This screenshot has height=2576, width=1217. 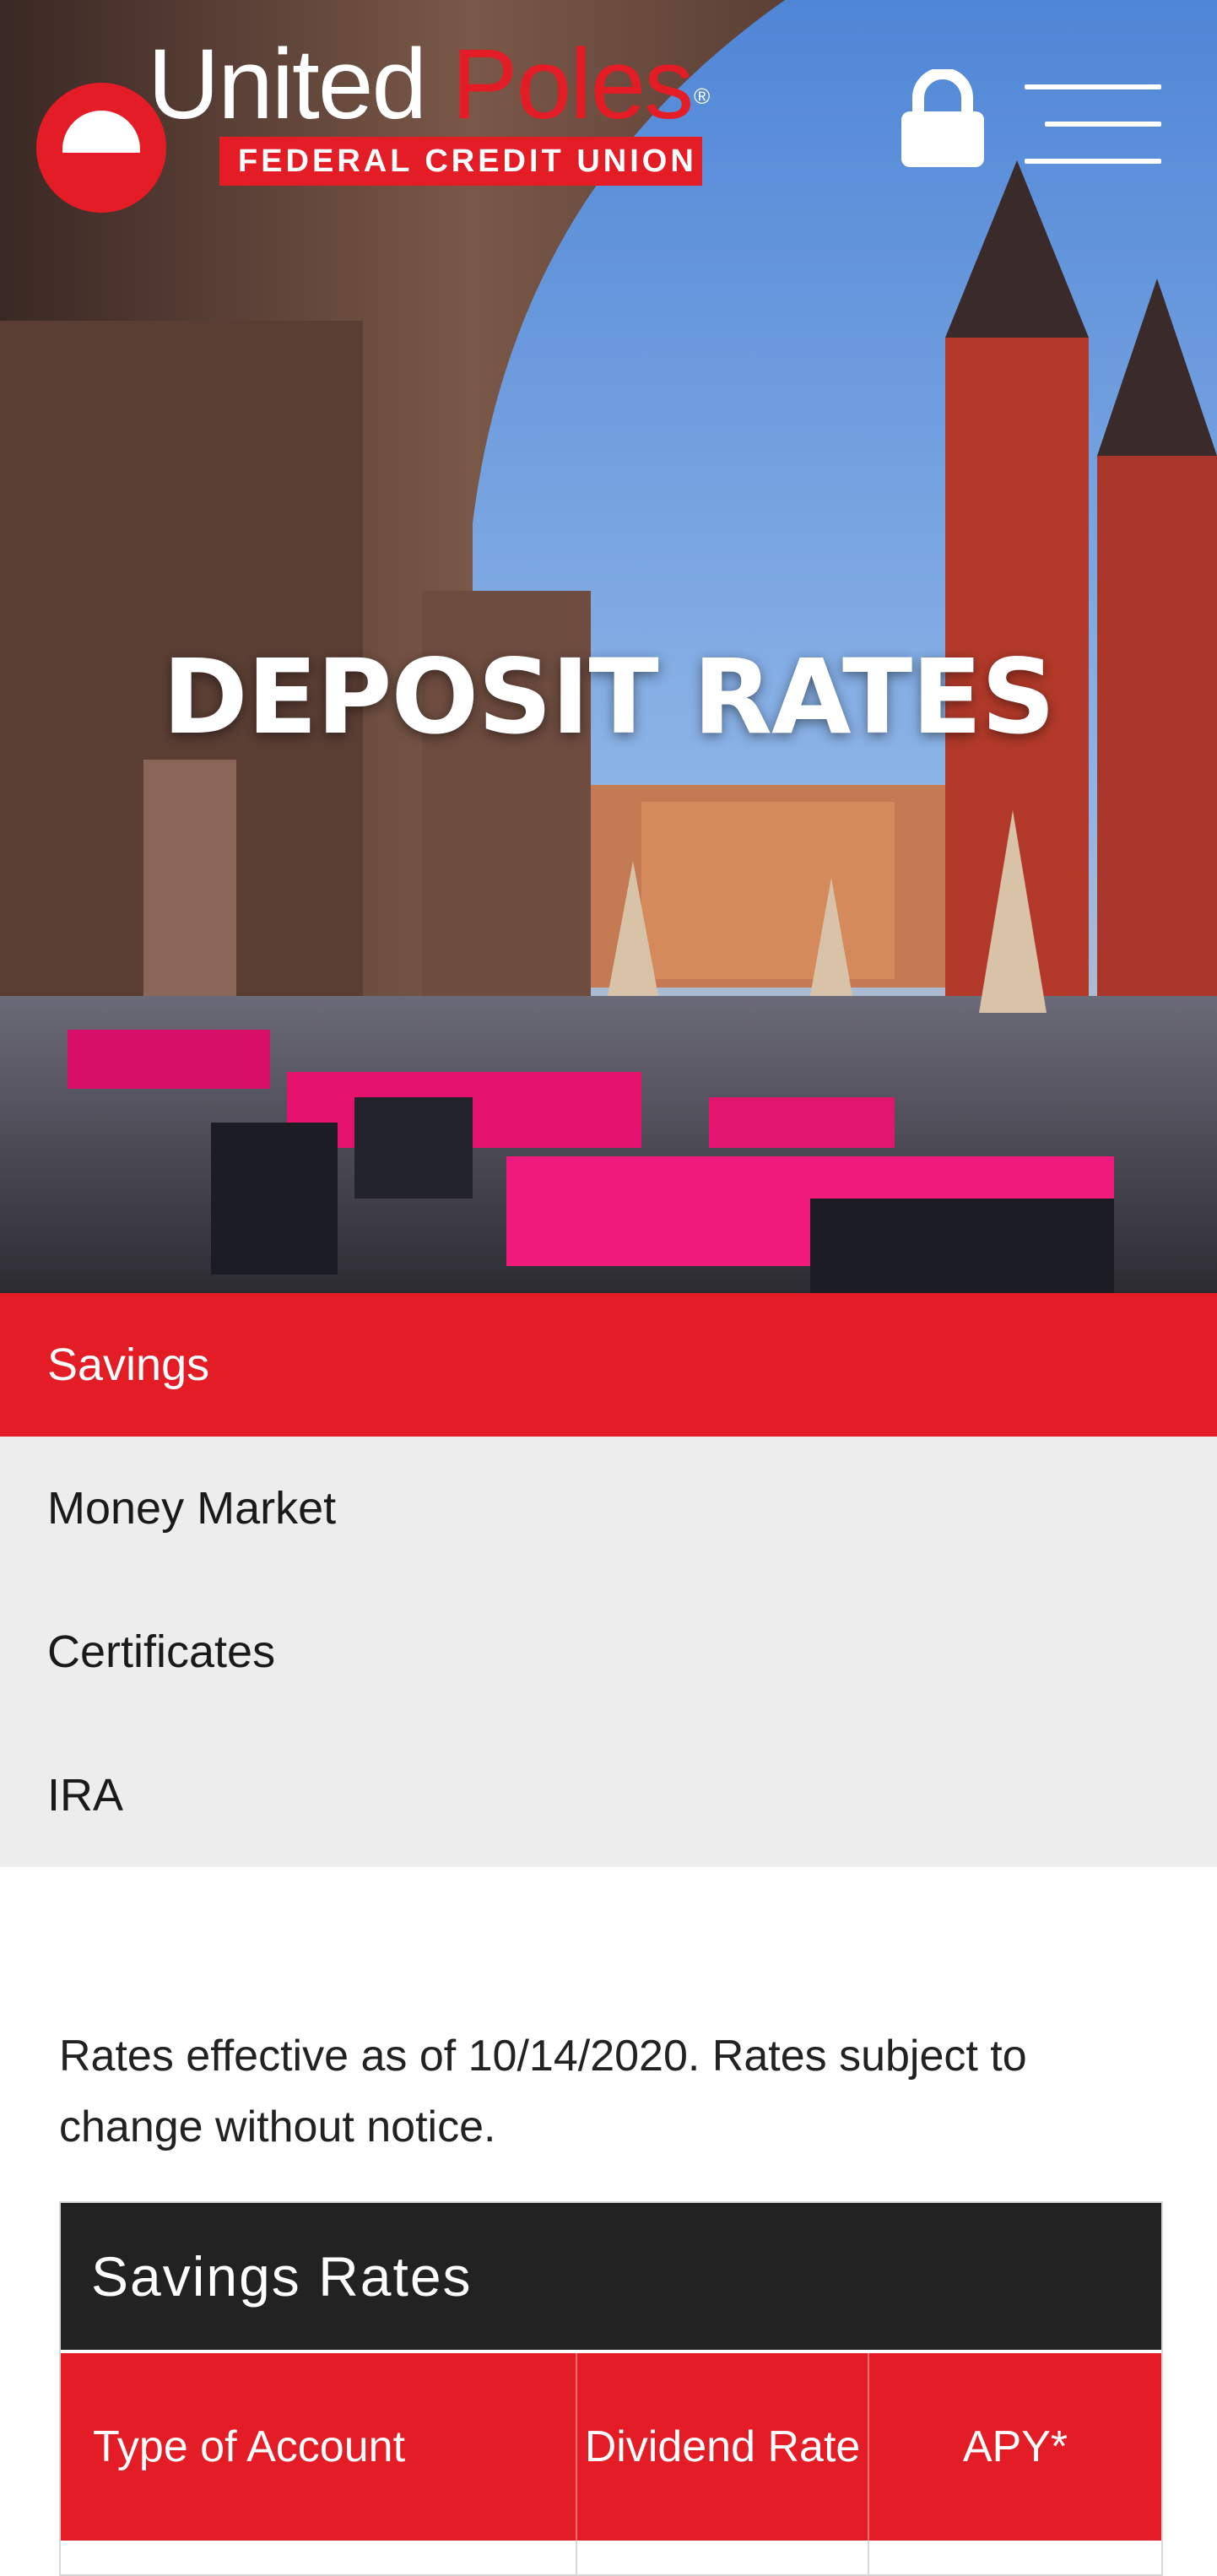 What do you see at coordinates (1093, 86) in the screenshot?
I see `menu-line-top` at bounding box center [1093, 86].